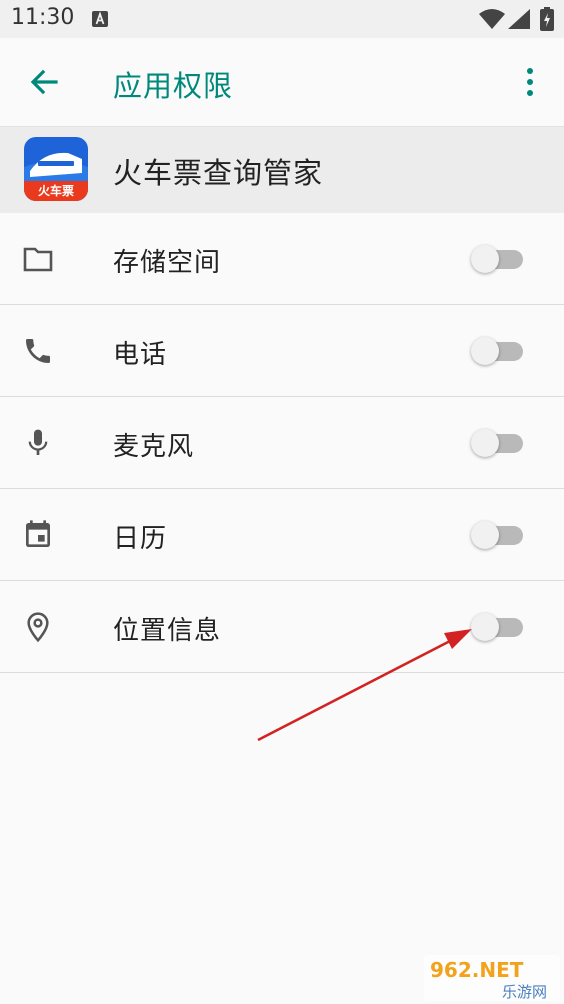 Image resolution: width=564 pixels, height=1004 pixels. Describe the element at coordinates (524, 992) in the screenshot. I see `watermark-bottom-text: 乐游网` at that location.